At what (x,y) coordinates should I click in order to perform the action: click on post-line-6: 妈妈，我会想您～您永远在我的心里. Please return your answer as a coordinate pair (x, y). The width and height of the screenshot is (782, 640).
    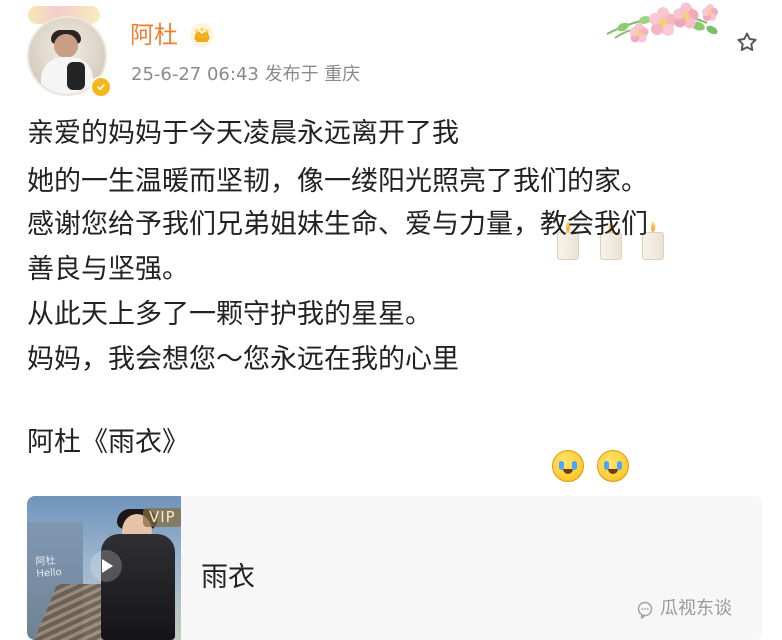
    Looking at the image, I should click on (243, 359).